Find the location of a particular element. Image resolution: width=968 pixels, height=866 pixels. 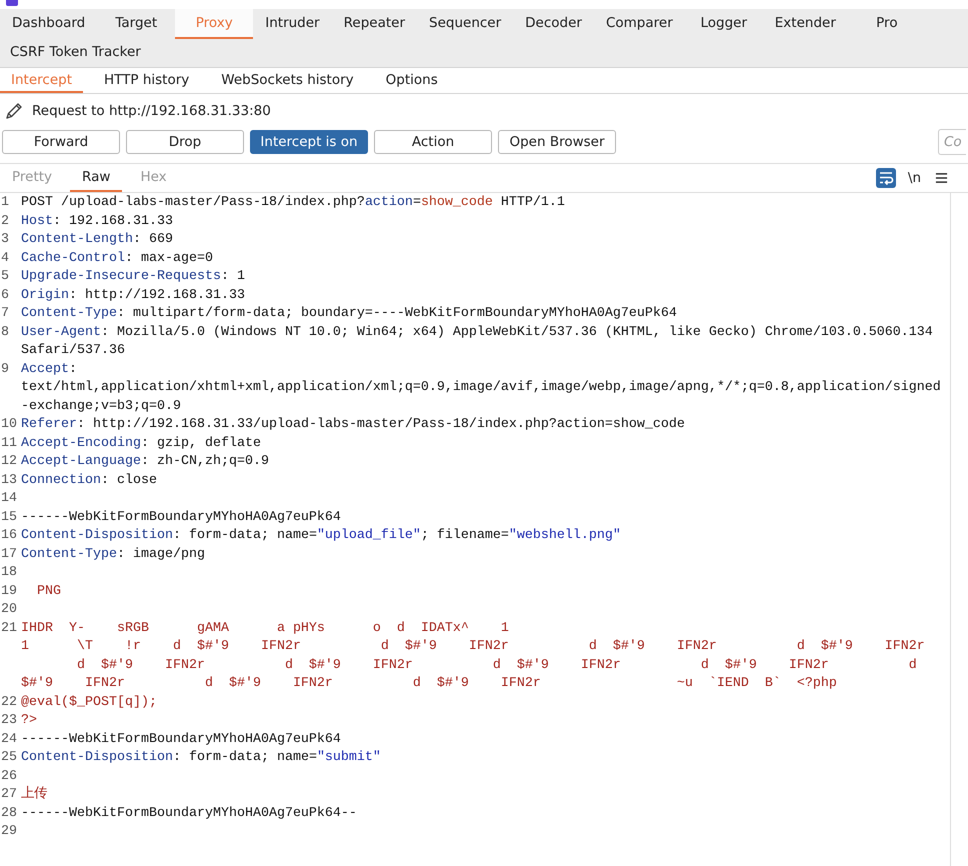

line-number: 19 is located at coordinates (9, 591).